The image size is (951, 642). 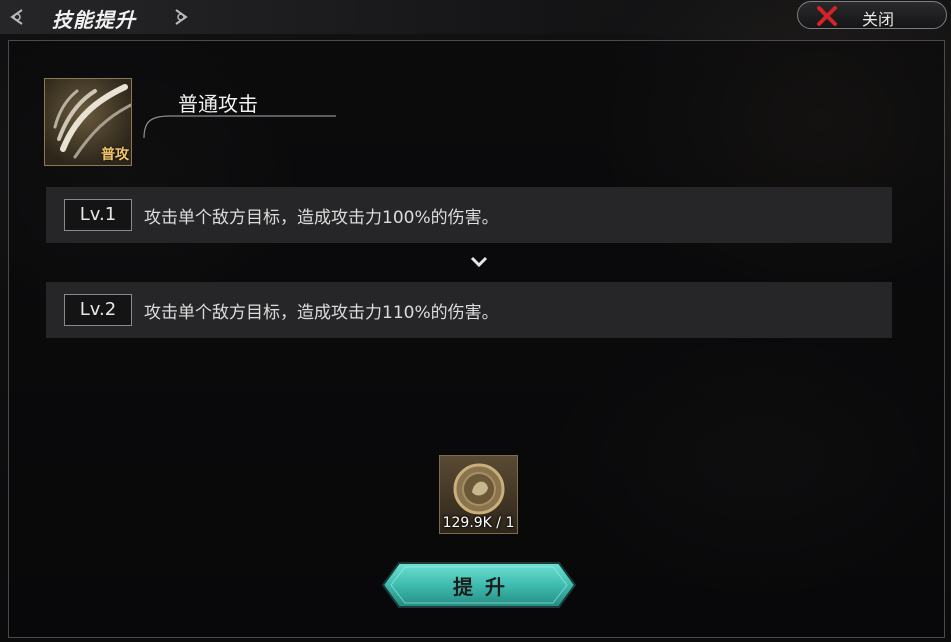 I want to click on level-description: 攻击单个敌方目标，造成攻击力110%的伤害。, so click(x=321, y=313).